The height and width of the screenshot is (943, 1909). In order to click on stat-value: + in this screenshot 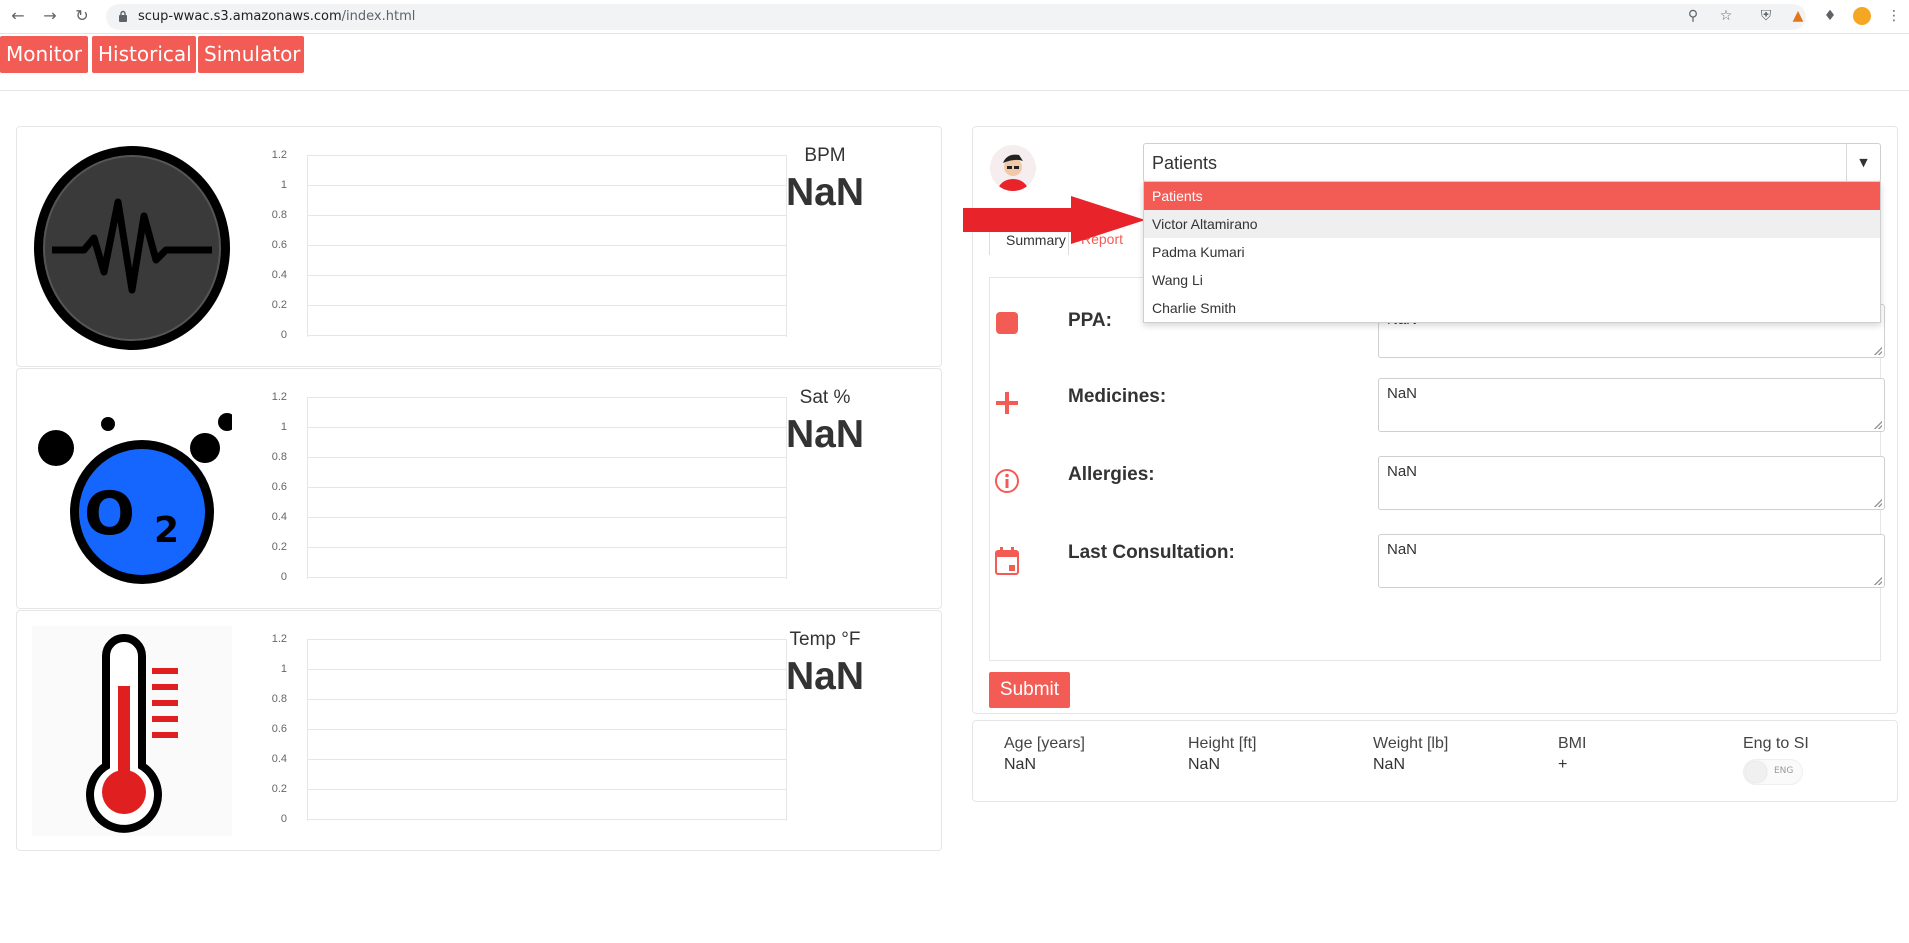, I will do `click(1563, 764)`.